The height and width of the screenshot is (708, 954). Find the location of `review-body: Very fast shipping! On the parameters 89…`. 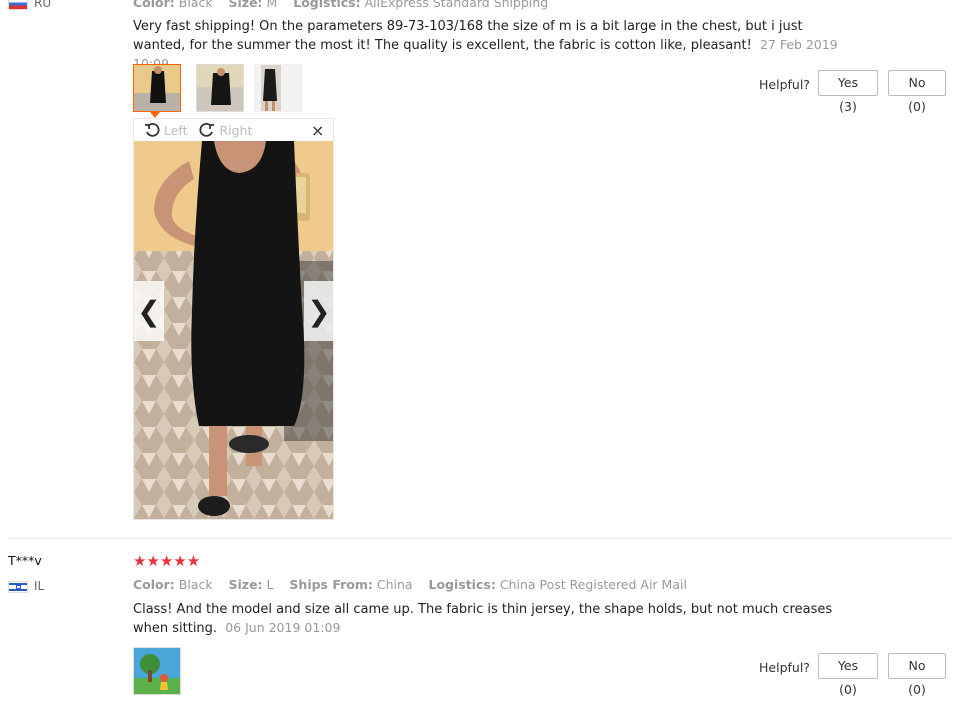

review-body: Very fast shipping! On the parameters 89… is located at coordinates (468, 36).